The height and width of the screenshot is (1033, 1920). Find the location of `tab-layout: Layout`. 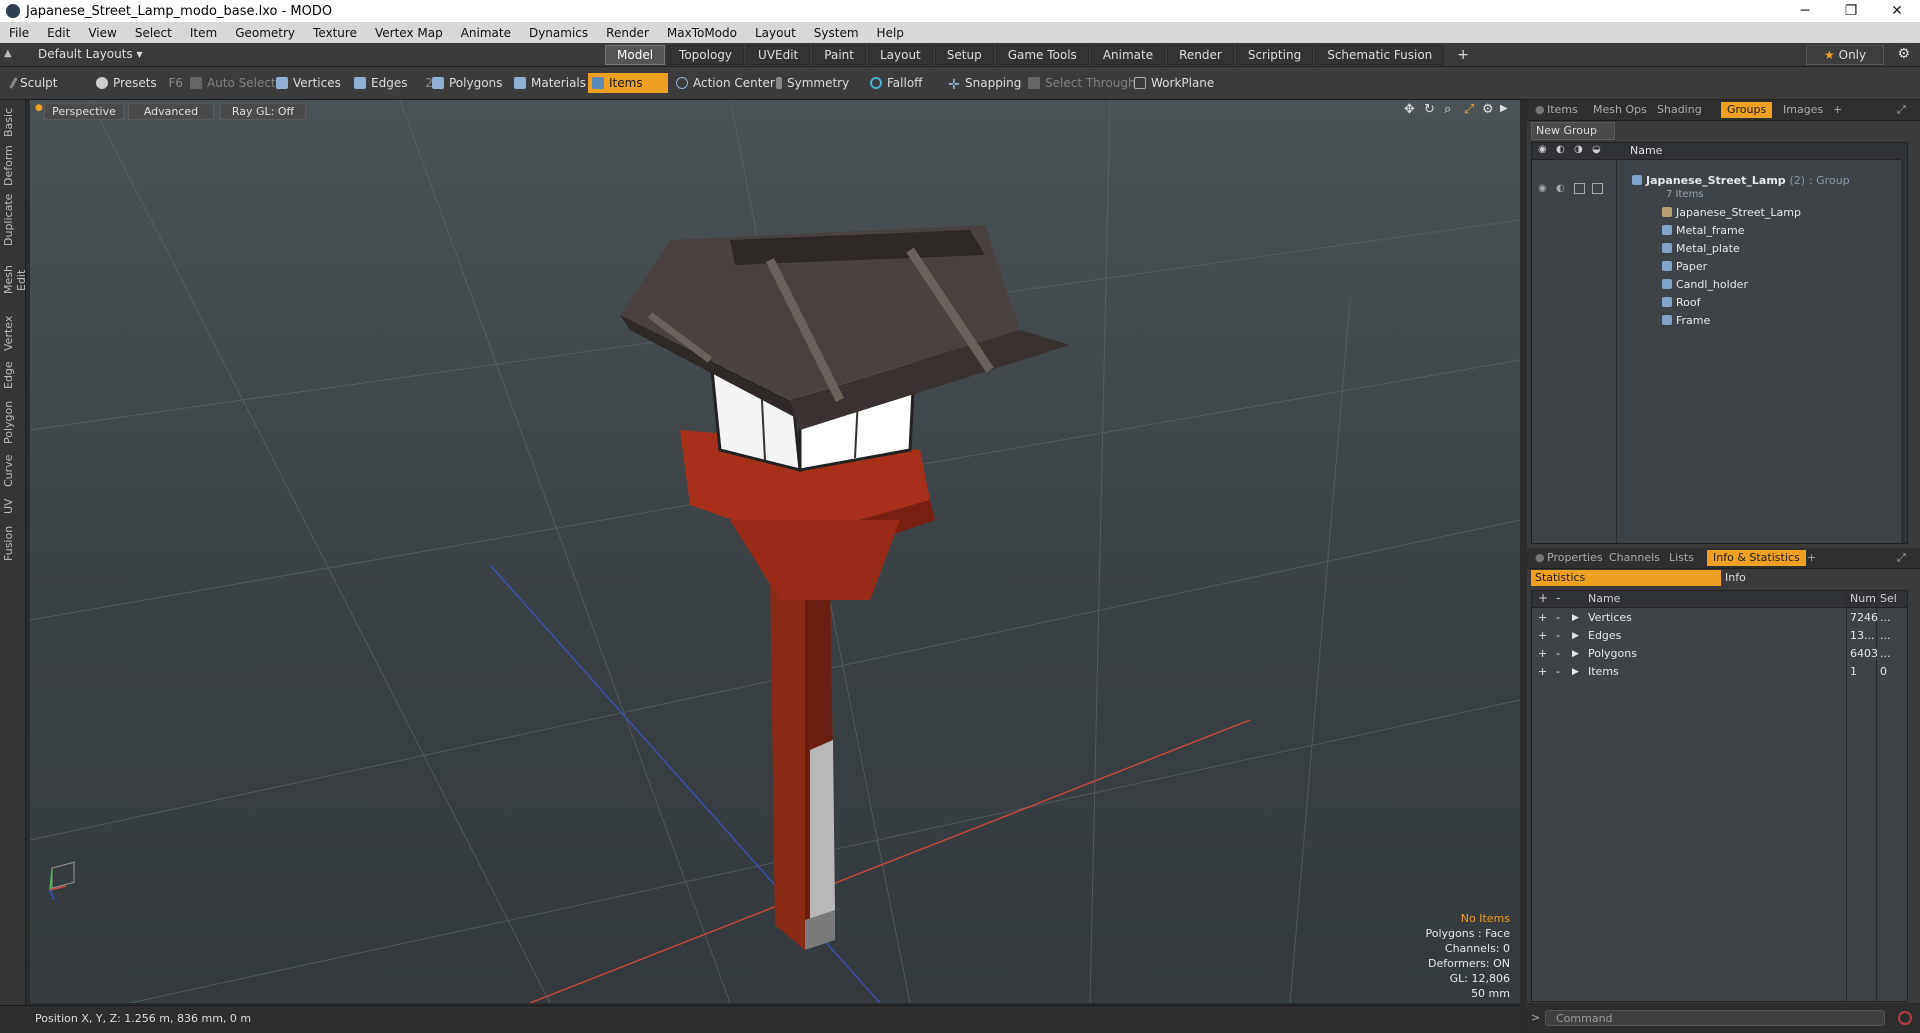

tab-layout: Layout is located at coordinates (900, 55).